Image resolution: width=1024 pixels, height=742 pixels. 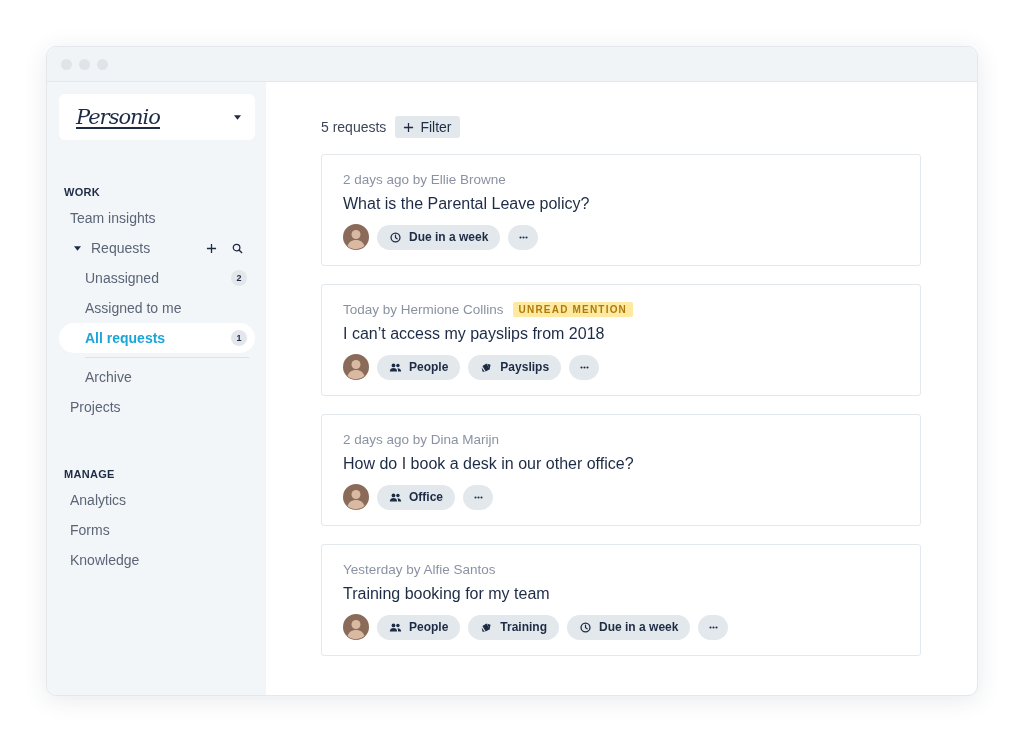 What do you see at coordinates (474, 334) in the screenshot?
I see `request-title: I can’t access my payslips from 2018` at bounding box center [474, 334].